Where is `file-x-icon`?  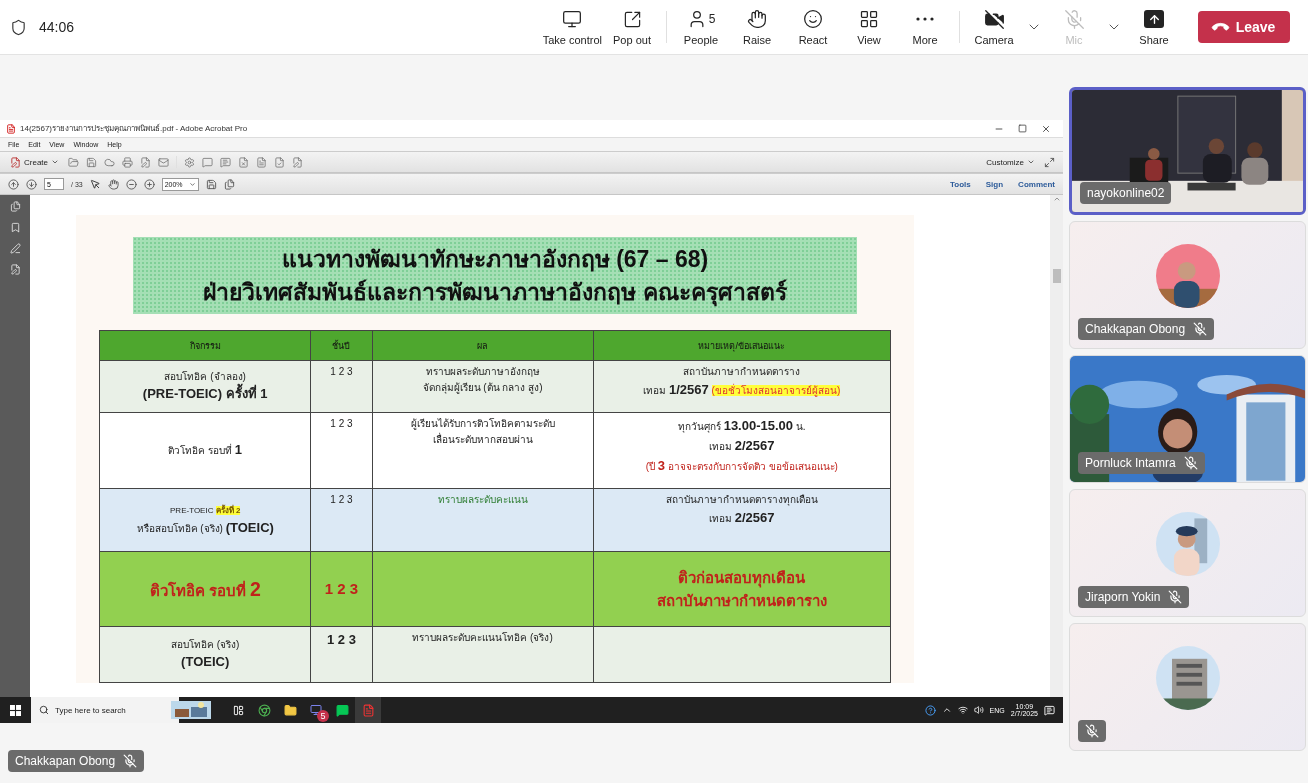
file-x-icon is located at coordinates (243, 162).